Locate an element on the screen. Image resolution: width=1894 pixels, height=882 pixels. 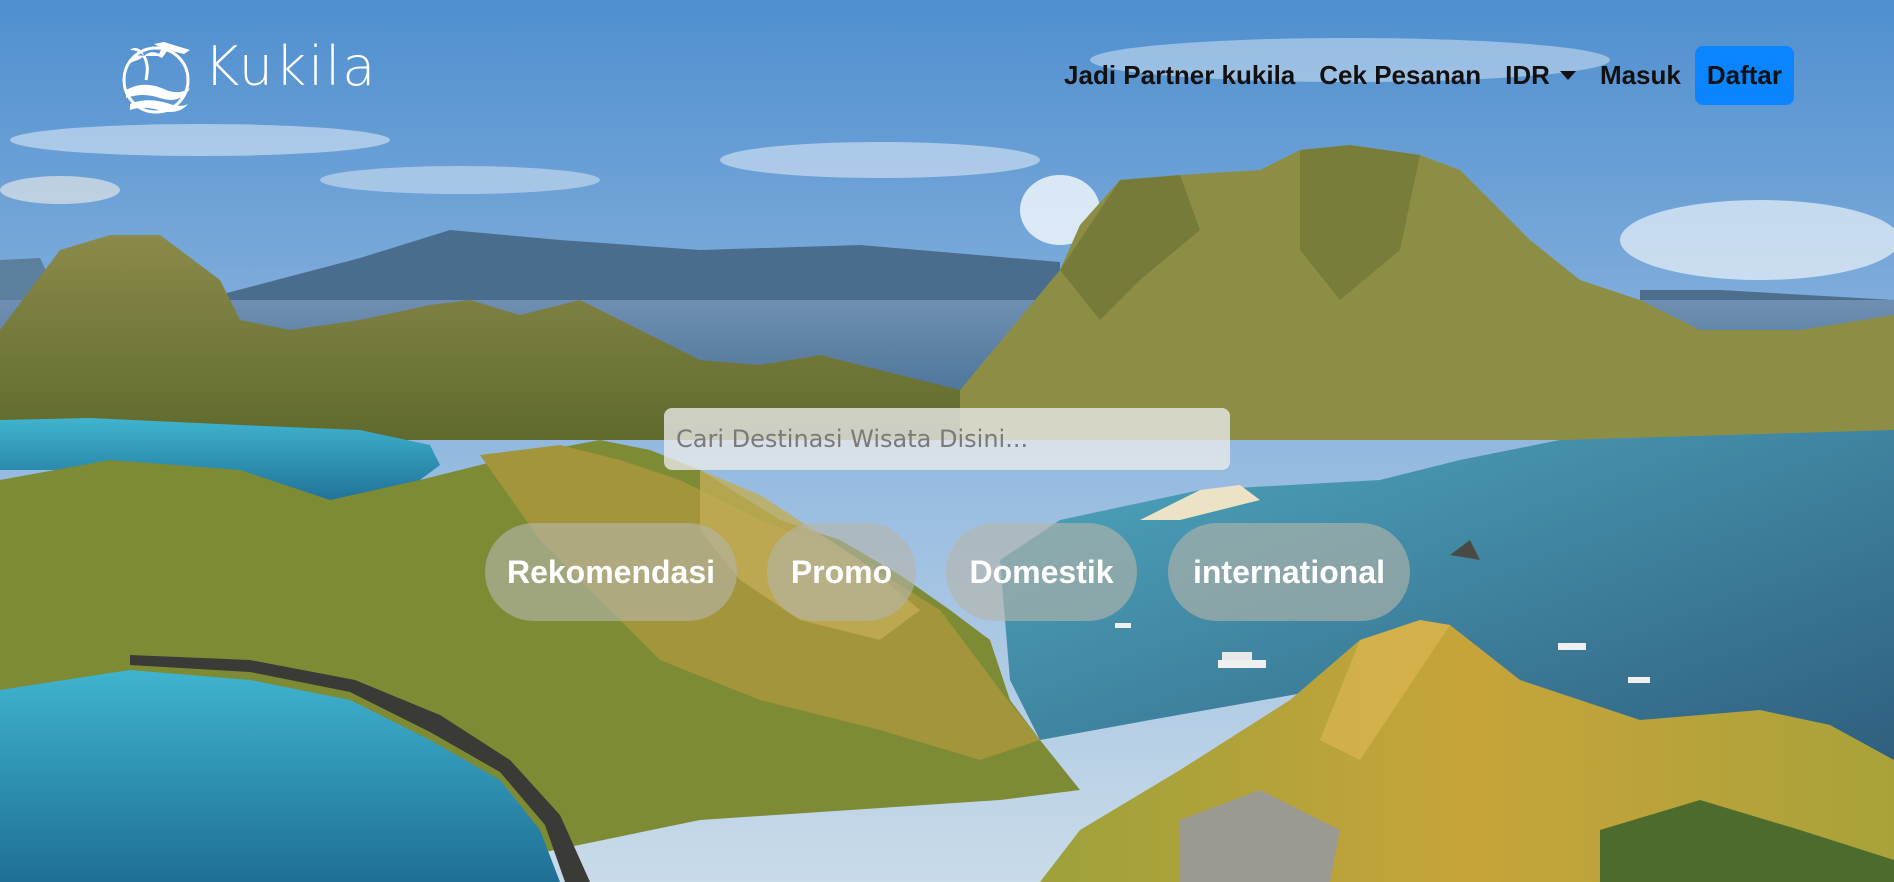
category-rekomendasi-button: Rekomendasi is located at coordinates (611, 572).